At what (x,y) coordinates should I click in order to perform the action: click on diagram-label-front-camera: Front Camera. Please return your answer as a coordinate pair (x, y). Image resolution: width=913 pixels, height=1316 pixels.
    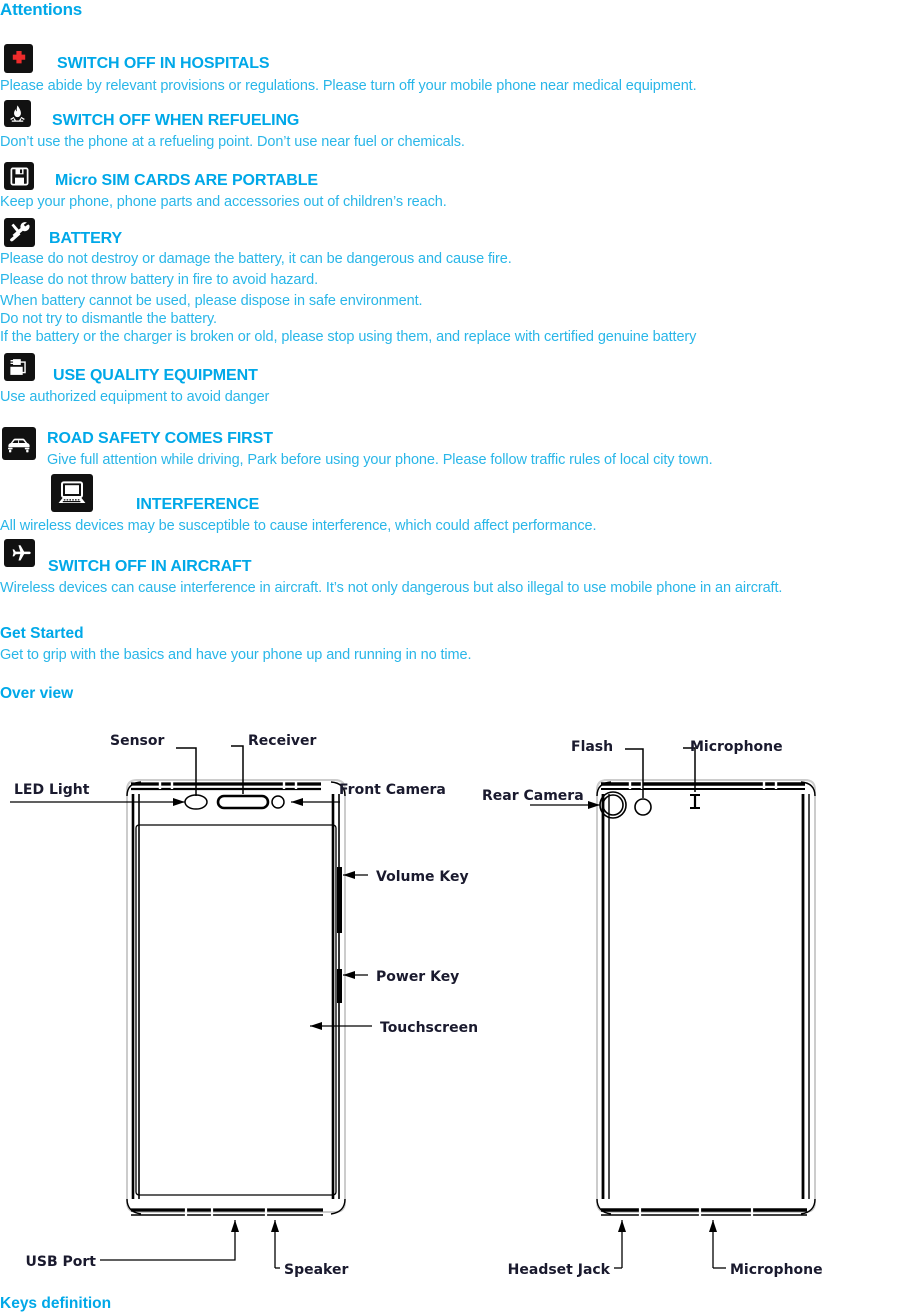
    Looking at the image, I should click on (392, 790).